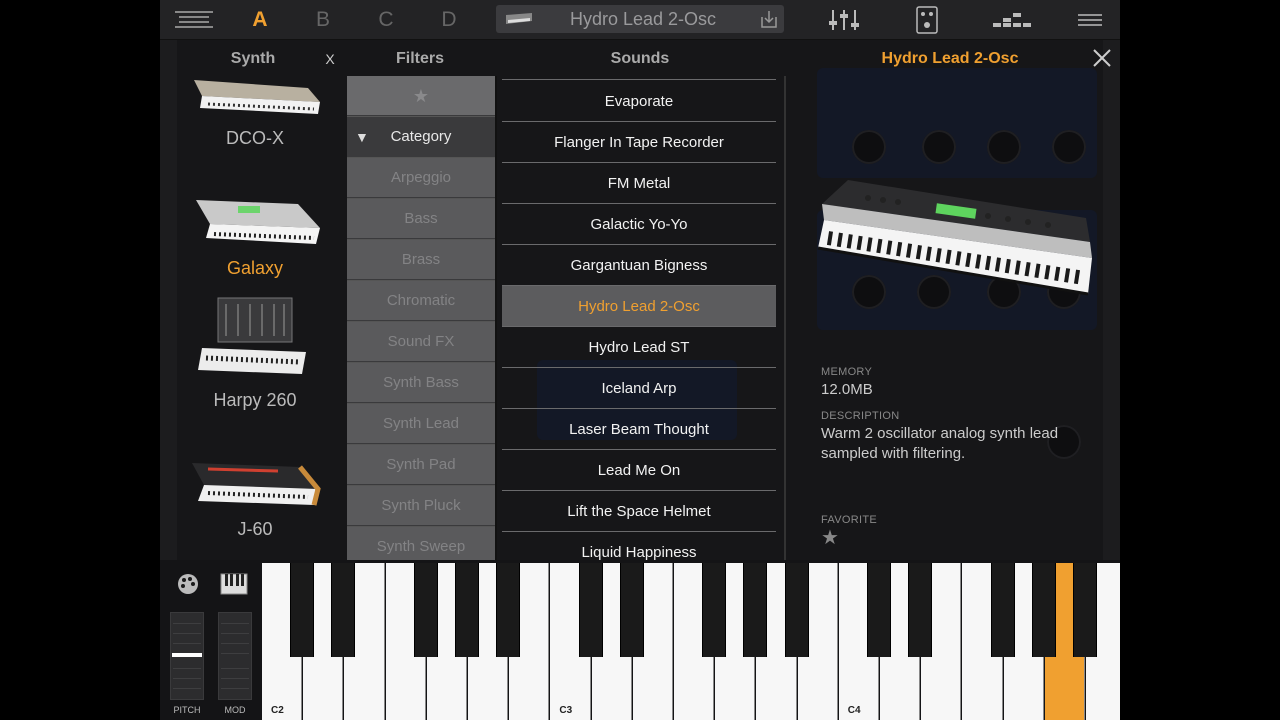 This screenshot has width=1280, height=720. I want to click on hamburger-menu-icon, so click(1090, 20).